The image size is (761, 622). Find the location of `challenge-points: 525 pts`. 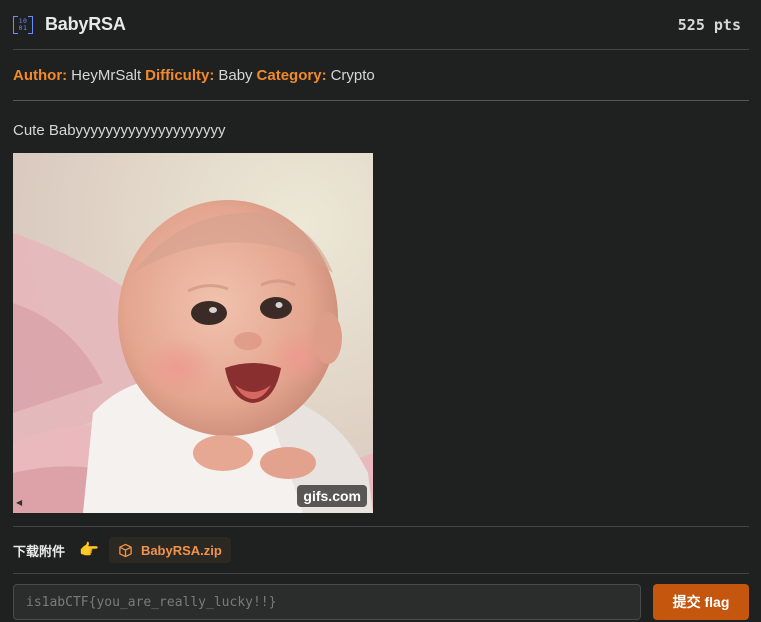

challenge-points: 525 pts is located at coordinates (709, 24).